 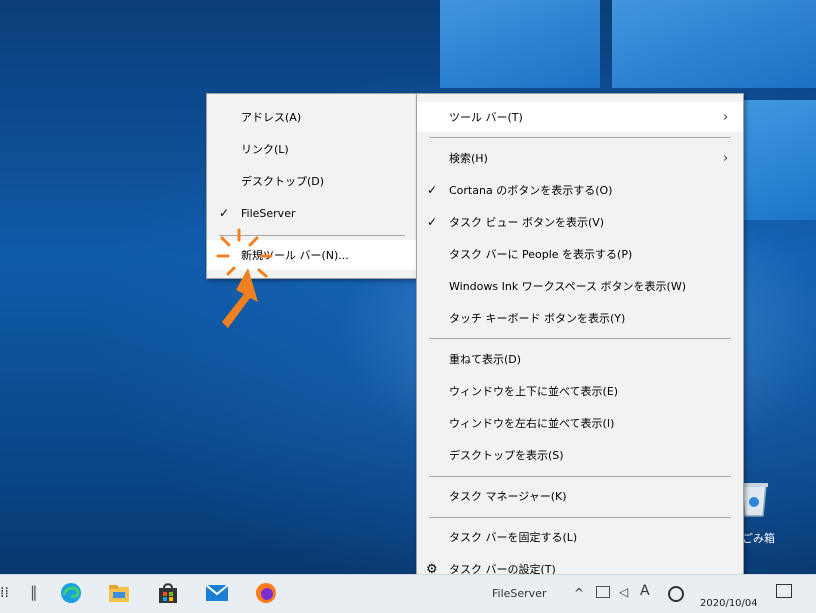 I want to click on menu-item-search: 検索(H) ›, so click(x=580, y=158).